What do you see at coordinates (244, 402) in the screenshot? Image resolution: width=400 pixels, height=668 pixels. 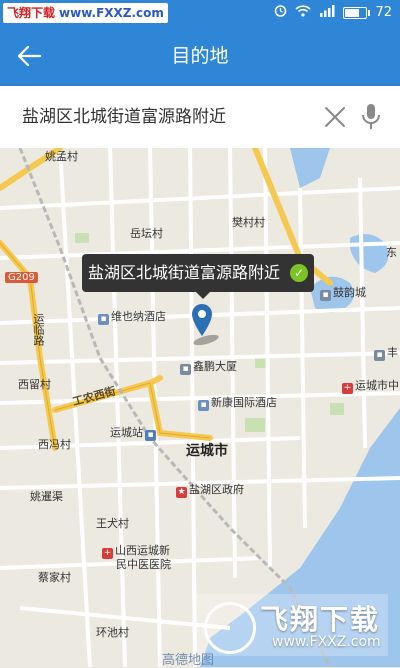 I see `map-label-text: 新康国际酒店` at bounding box center [244, 402].